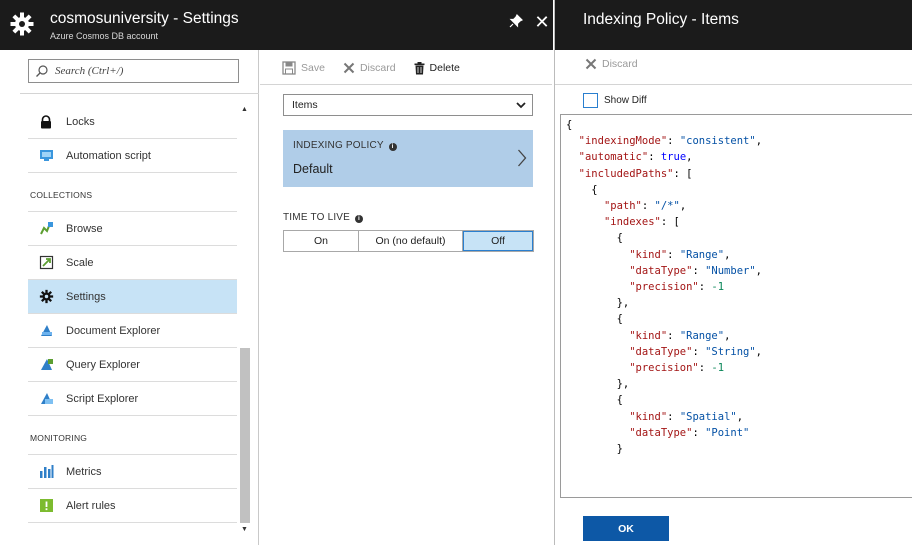 The image size is (912, 545). Describe the element at coordinates (521, 105) in the screenshot. I see `chevron-down-icon` at that location.